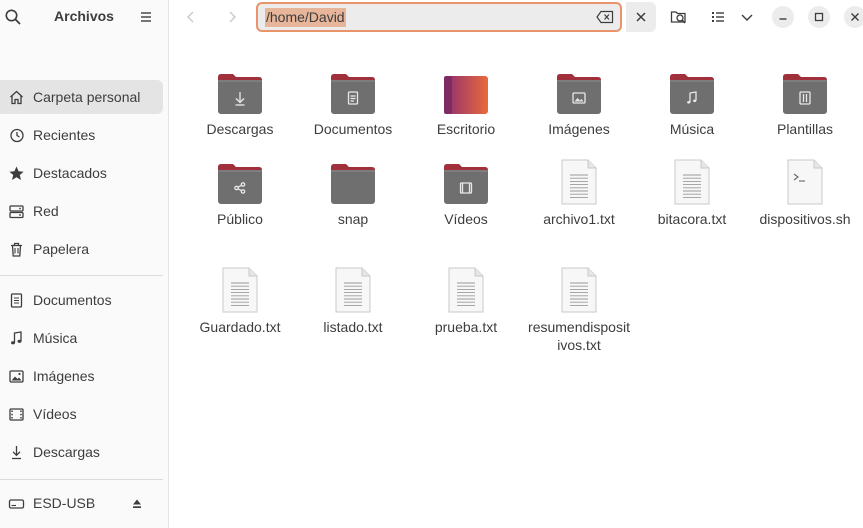 This screenshot has height=528, width=863. What do you see at coordinates (579, 192) in the screenshot?
I see `file-item-archivo1-txt: archivo1.txt` at bounding box center [579, 192].